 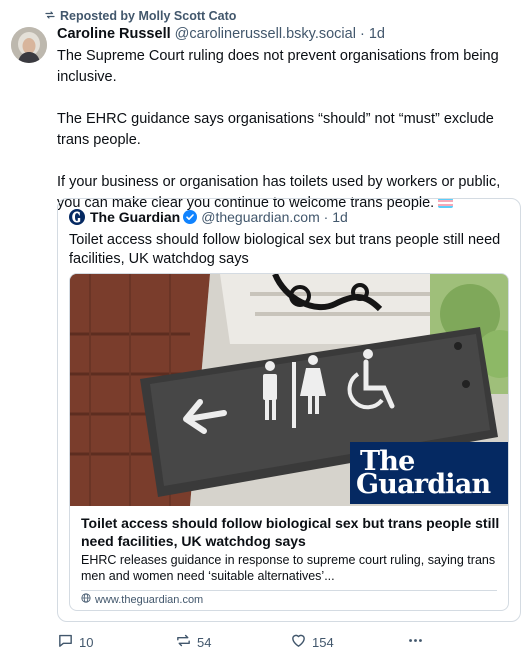 I want to click on divider, so click(x=289, y=590).